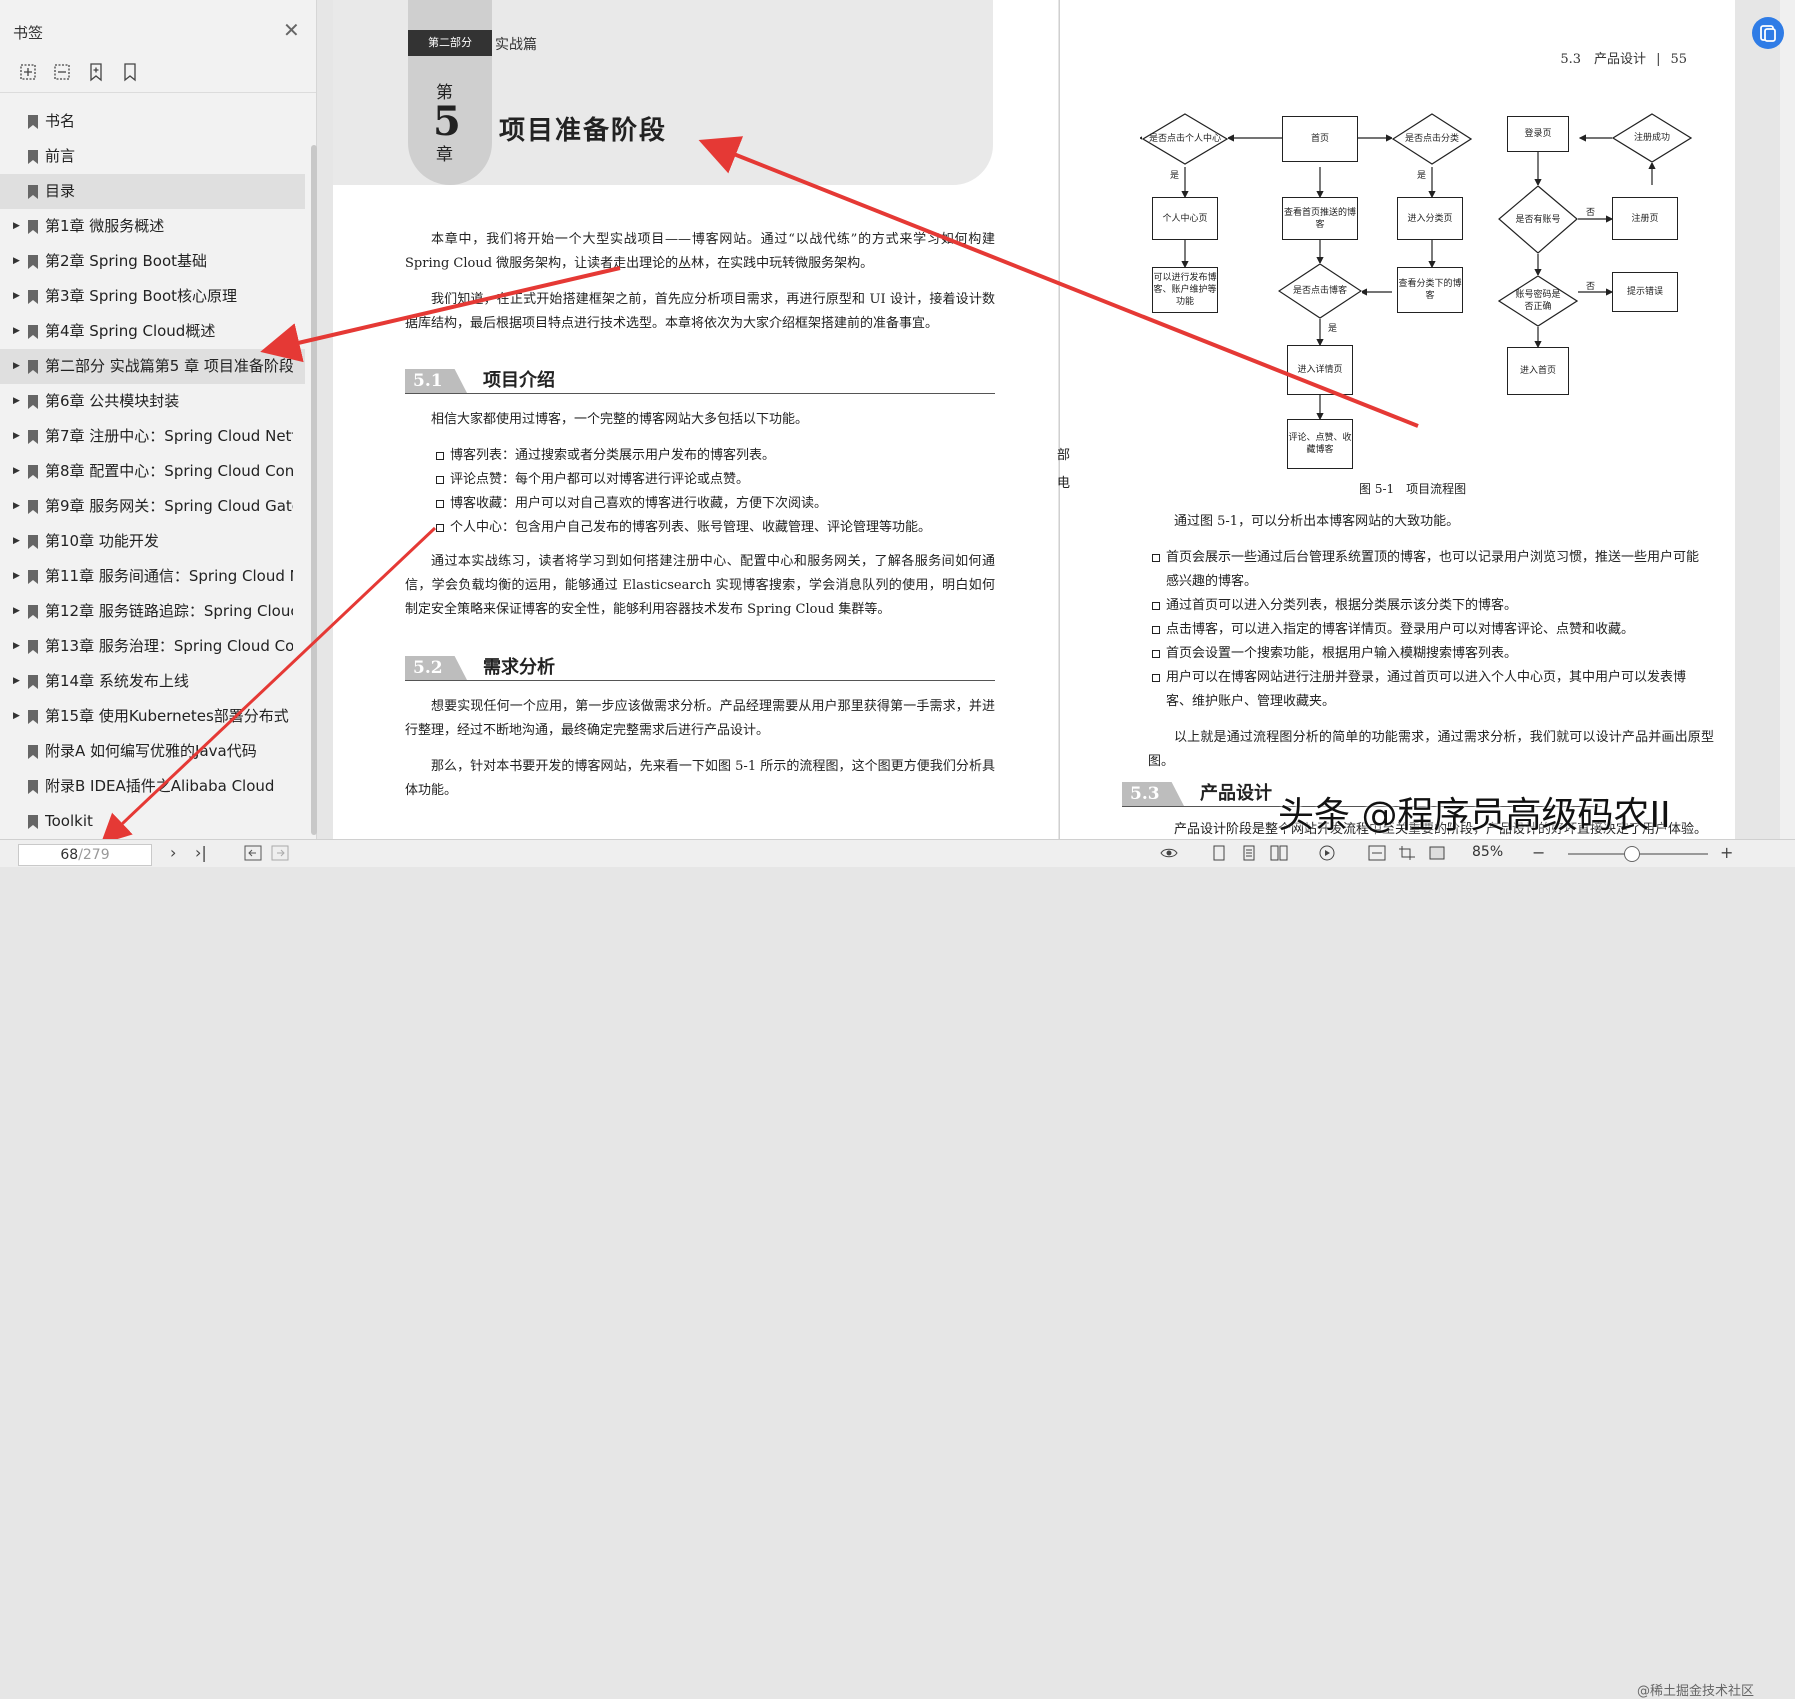 This screenshot has height=1699, width=1795. Describe the element at coordinates (519, 667) in the screenshot. I see `section-title: 需求分析` at that location.